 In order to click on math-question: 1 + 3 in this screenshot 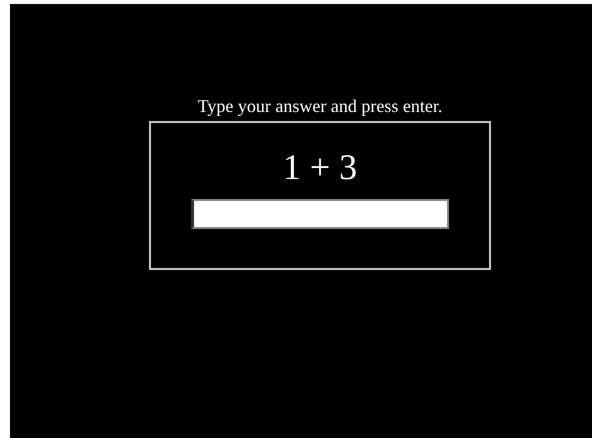, I will do `click(320, 167)`.